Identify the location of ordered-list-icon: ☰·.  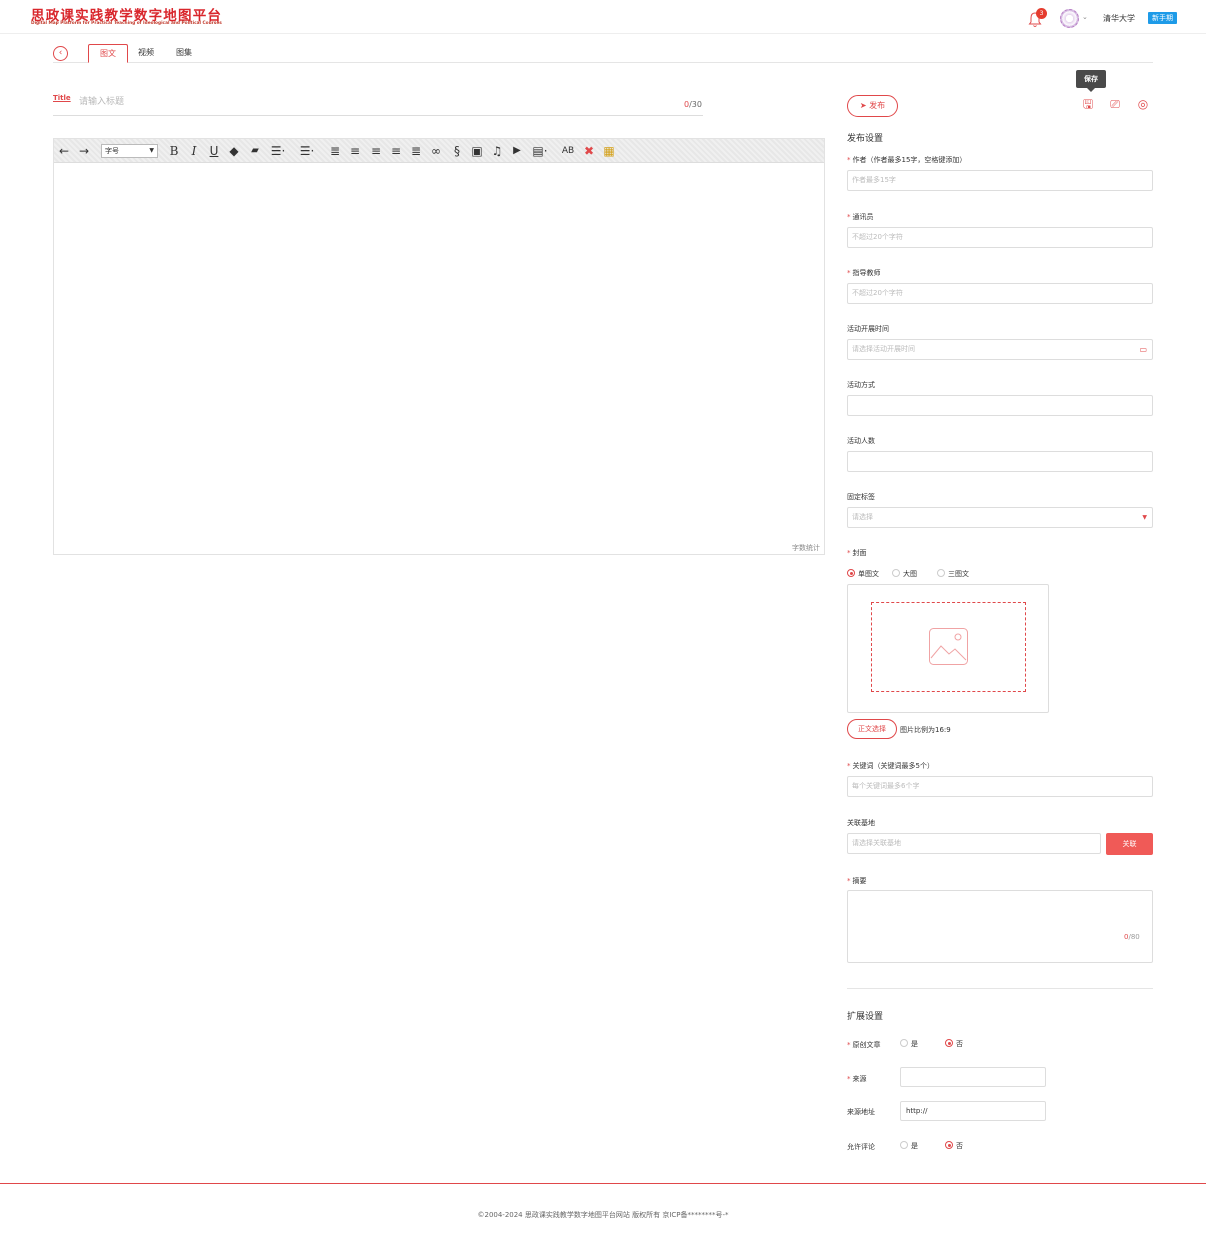
(278, 151).